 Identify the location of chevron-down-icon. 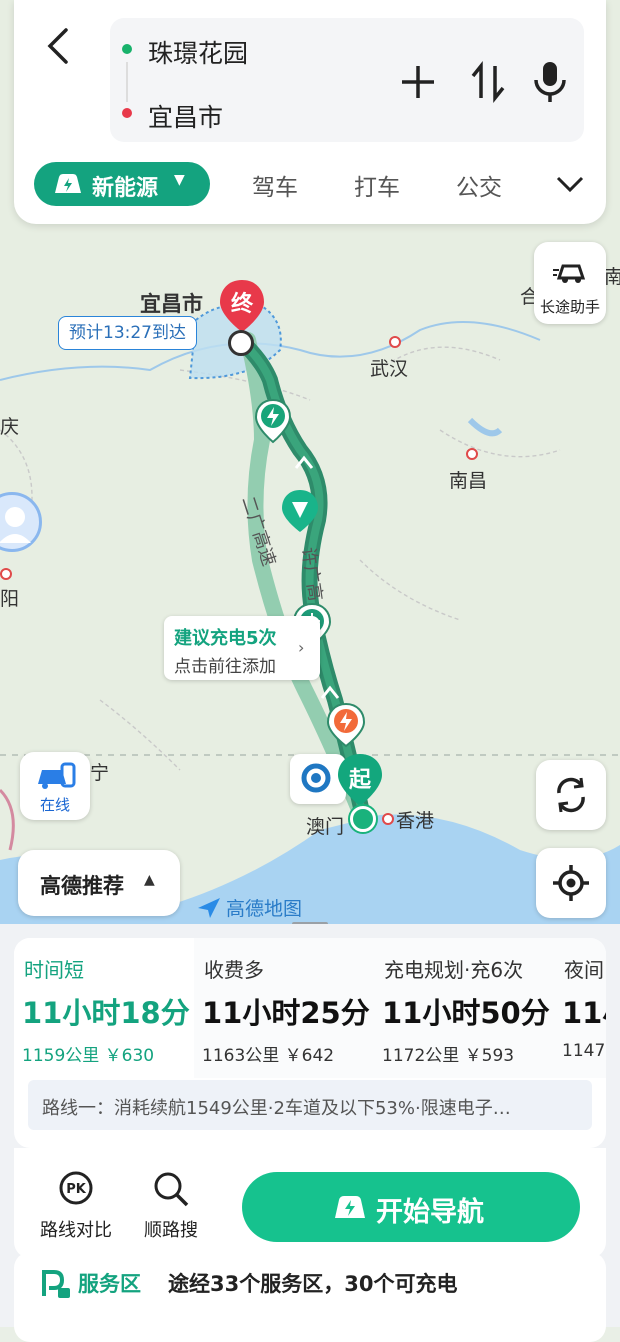
(570, 184).